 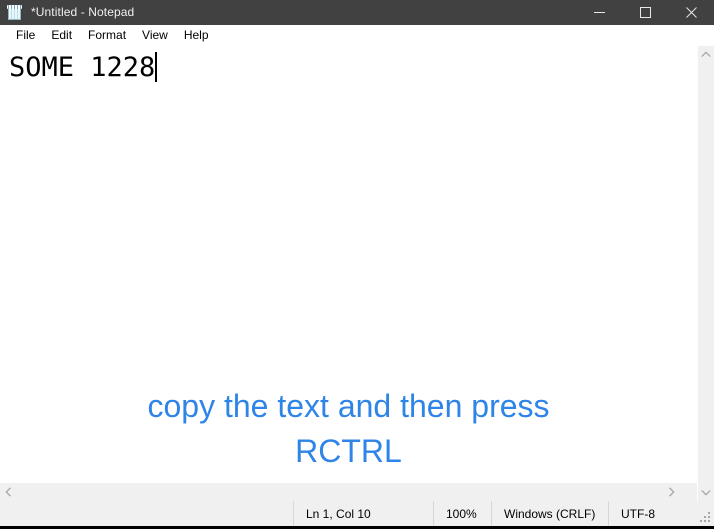 I want to click on menu-item-format: Format, so click(x=107, y=35).